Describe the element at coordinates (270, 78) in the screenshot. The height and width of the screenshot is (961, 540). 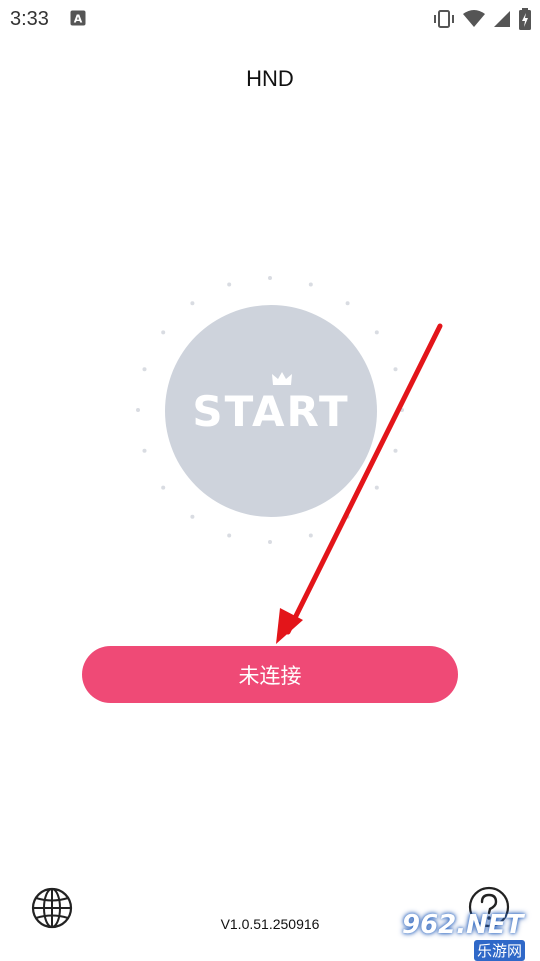
I see `page-title: HND` at that location.